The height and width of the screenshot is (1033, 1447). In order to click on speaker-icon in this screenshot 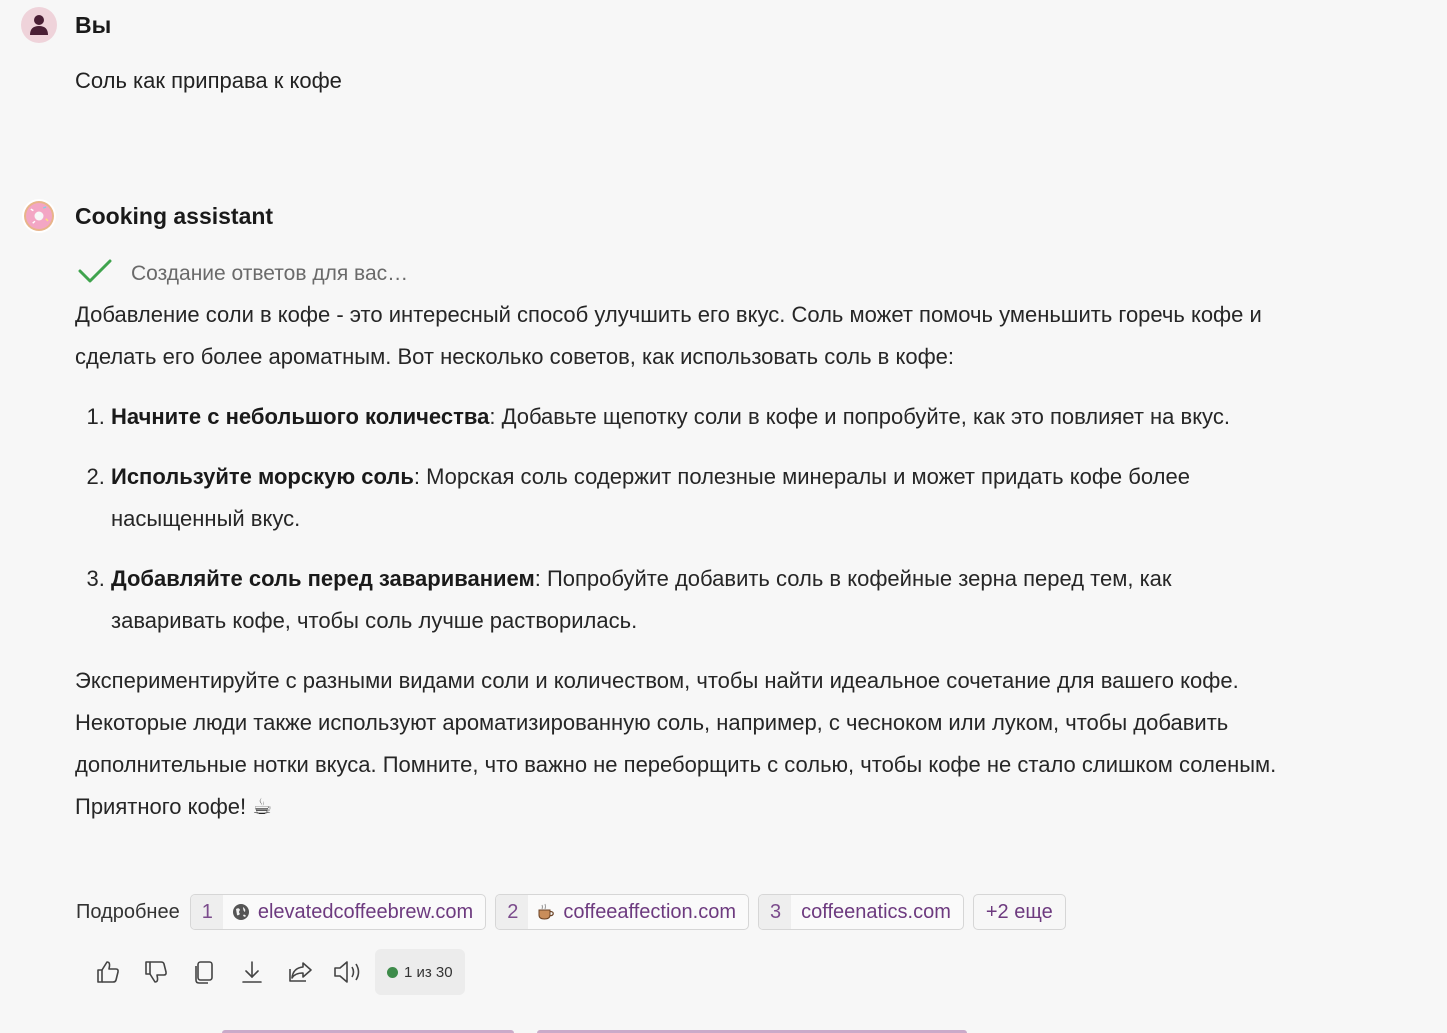, I will do `click(348, 972)`.